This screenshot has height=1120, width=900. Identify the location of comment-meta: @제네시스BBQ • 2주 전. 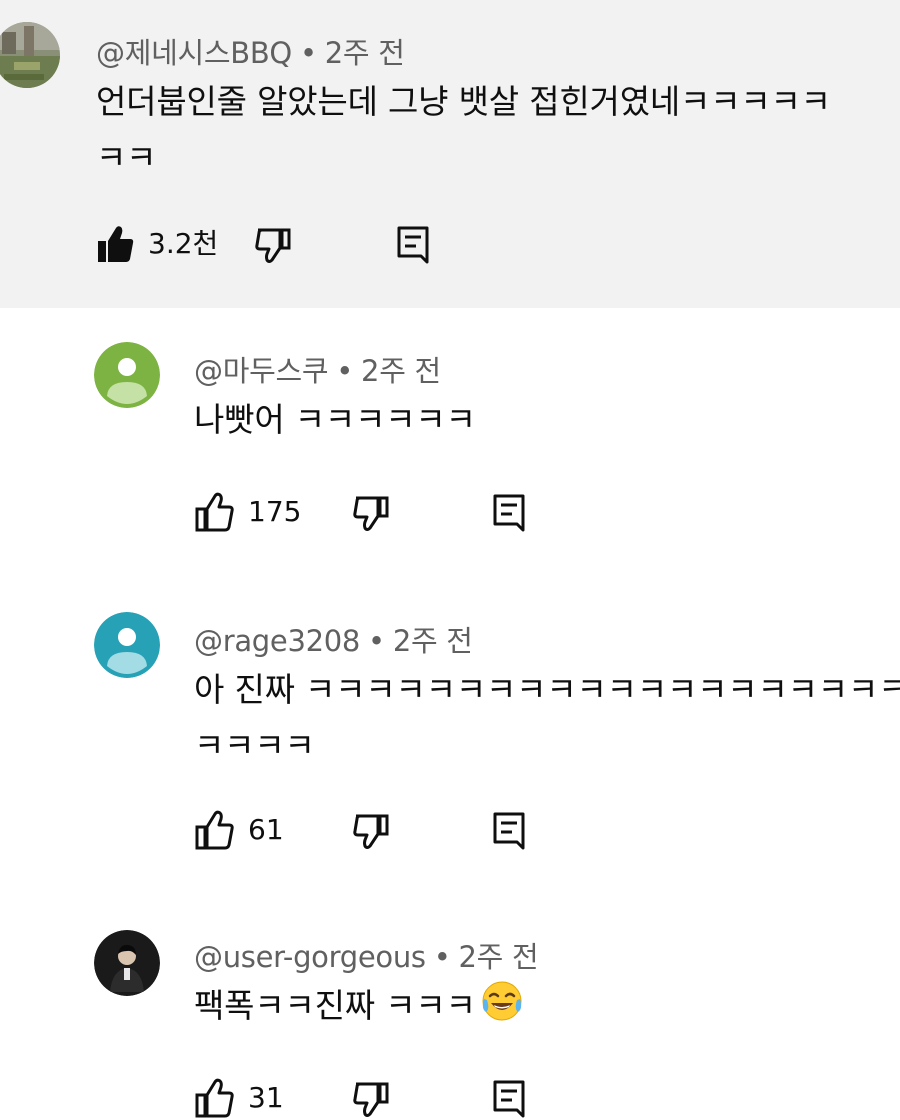
(250, 51).